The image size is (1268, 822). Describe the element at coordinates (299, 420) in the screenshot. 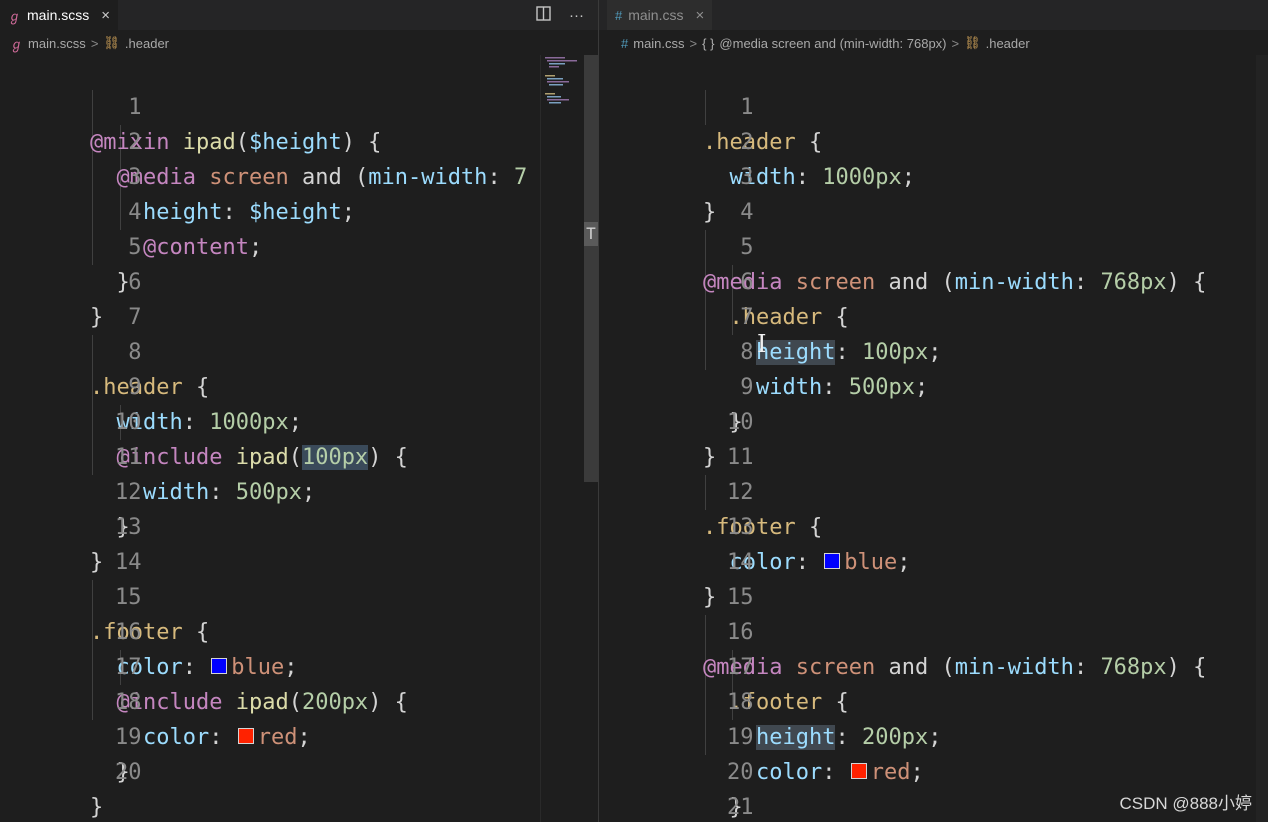

I see `code-line: 10 @include ipad(100px) {` at that location.